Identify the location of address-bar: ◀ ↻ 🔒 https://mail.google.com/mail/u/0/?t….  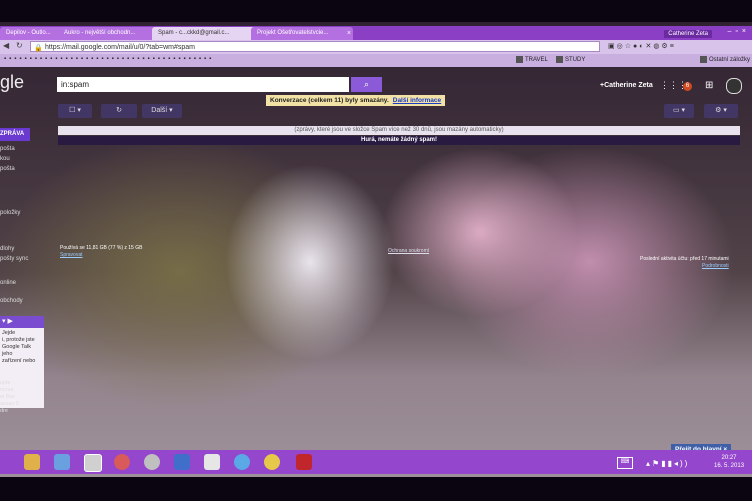
(376, 47).